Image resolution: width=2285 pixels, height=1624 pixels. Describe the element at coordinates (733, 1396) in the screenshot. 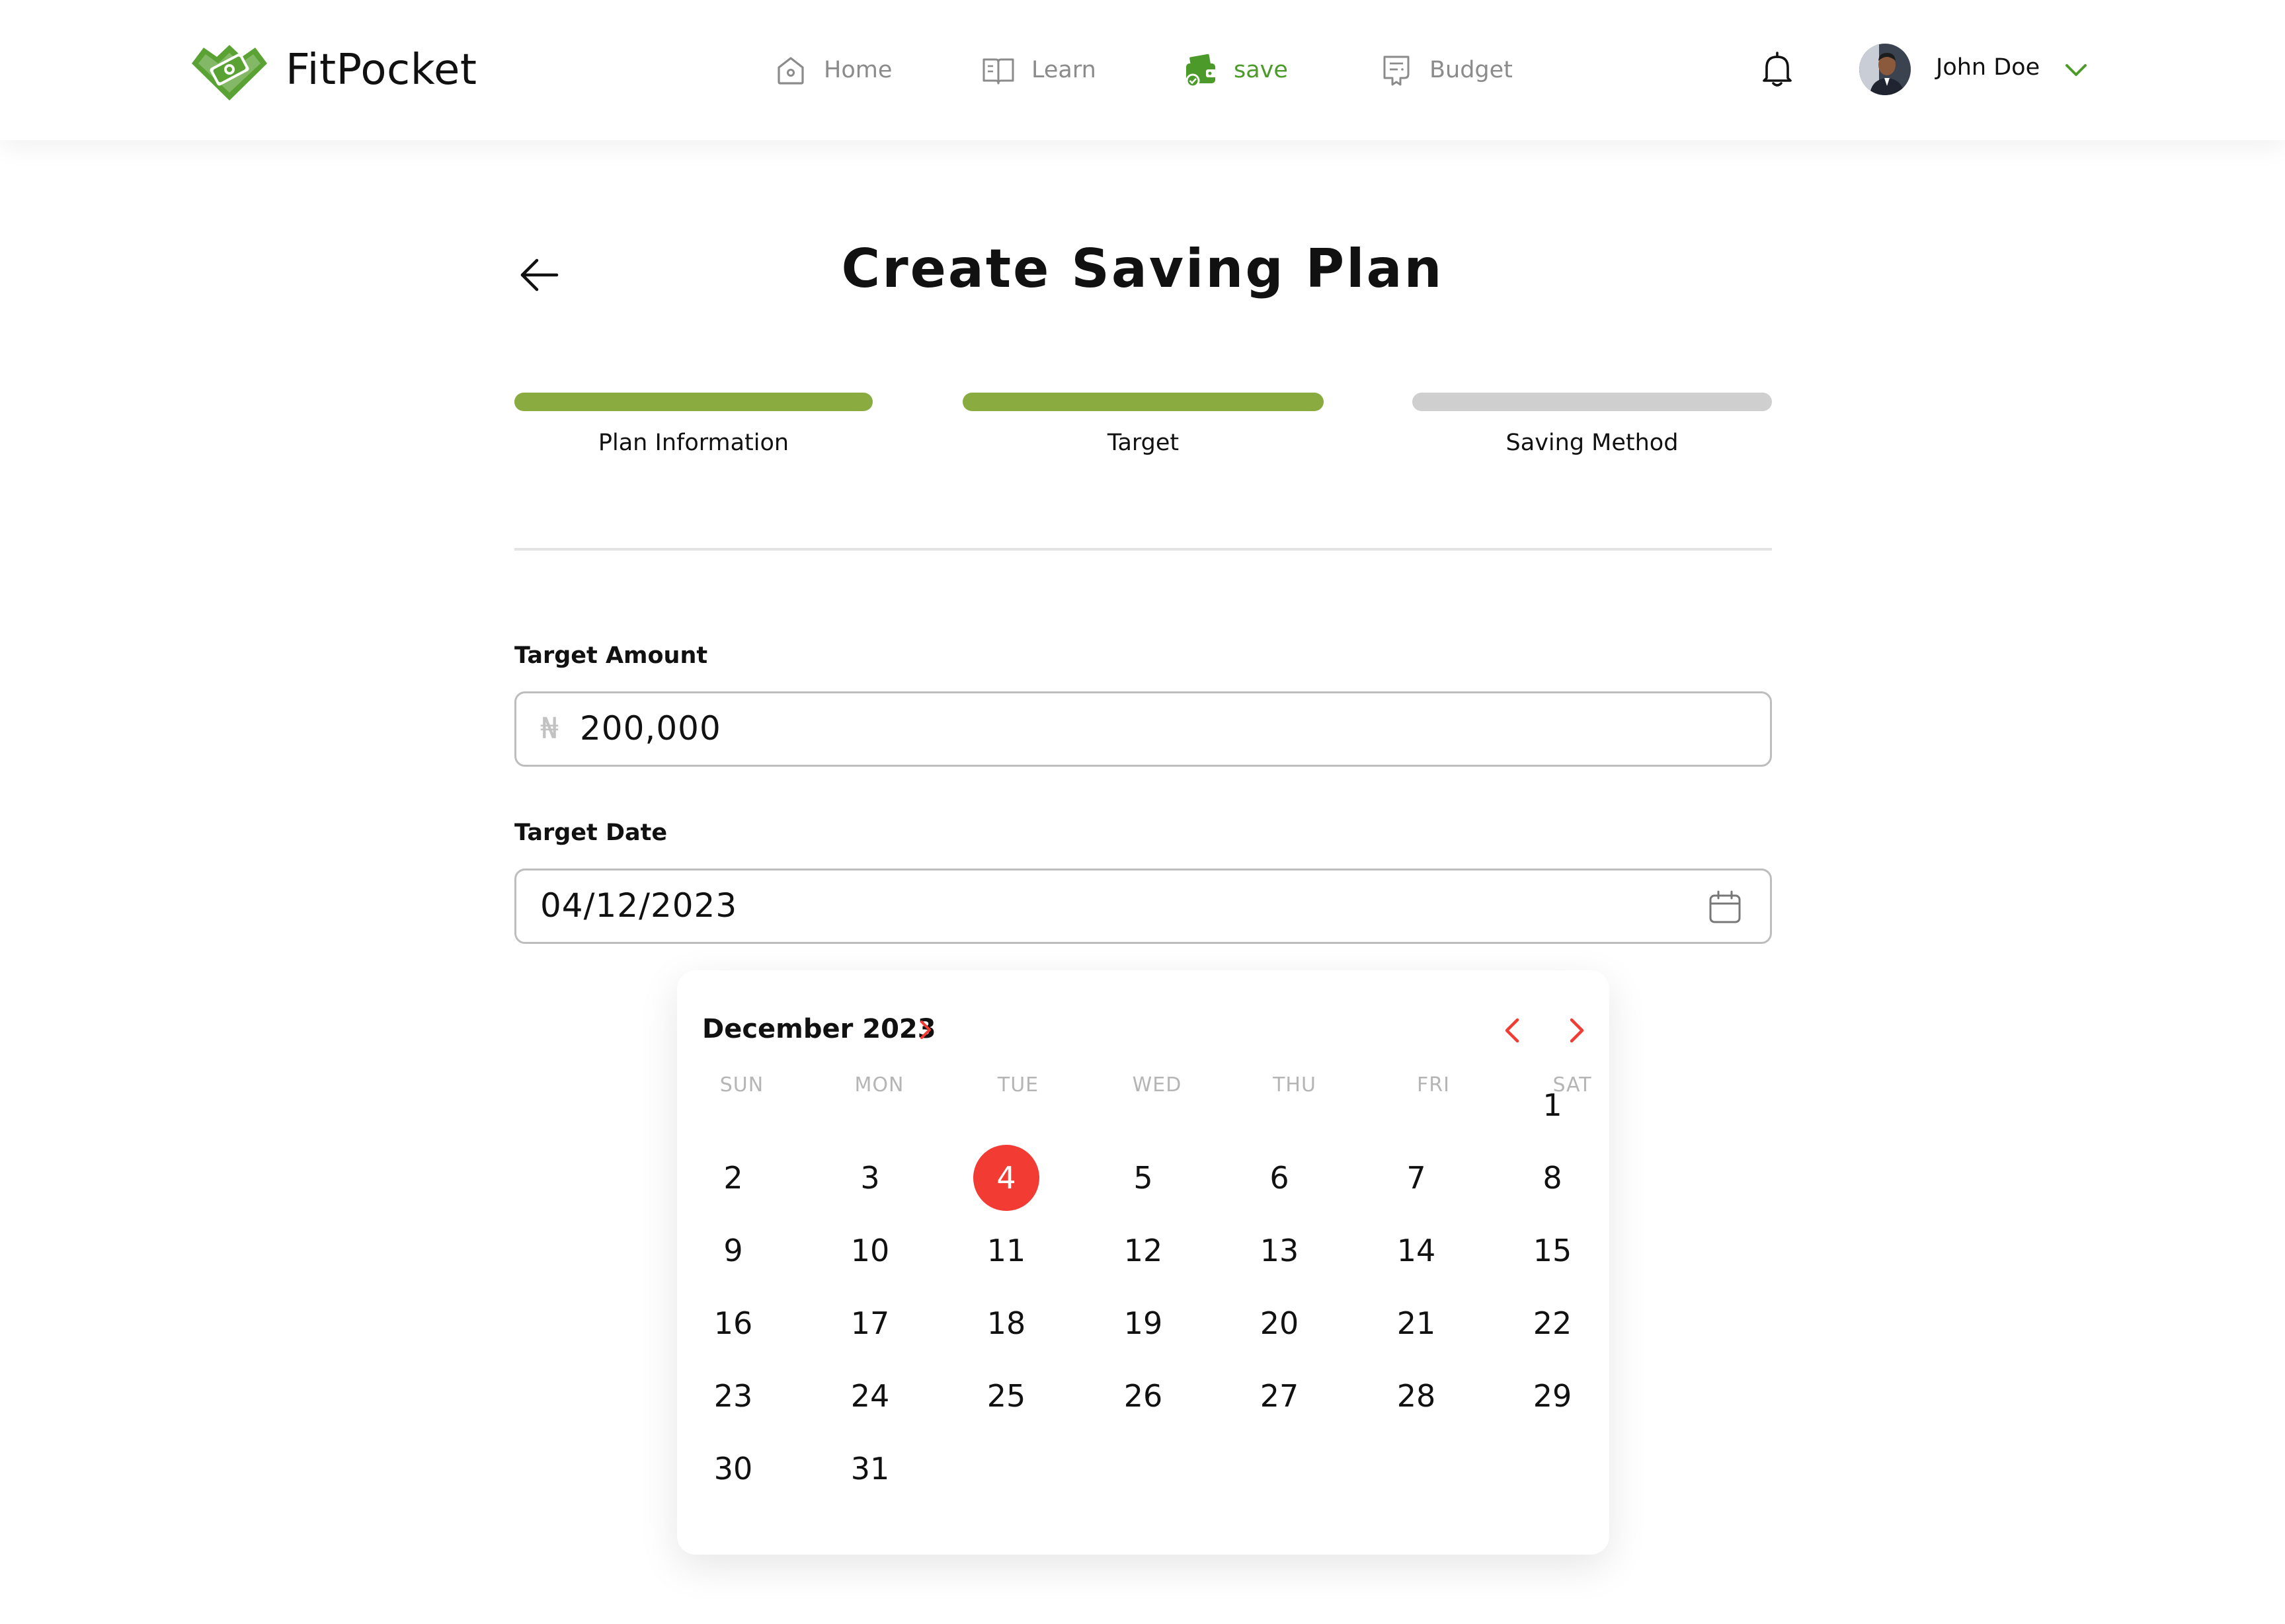

I see `calendar-day: 23` at that location.